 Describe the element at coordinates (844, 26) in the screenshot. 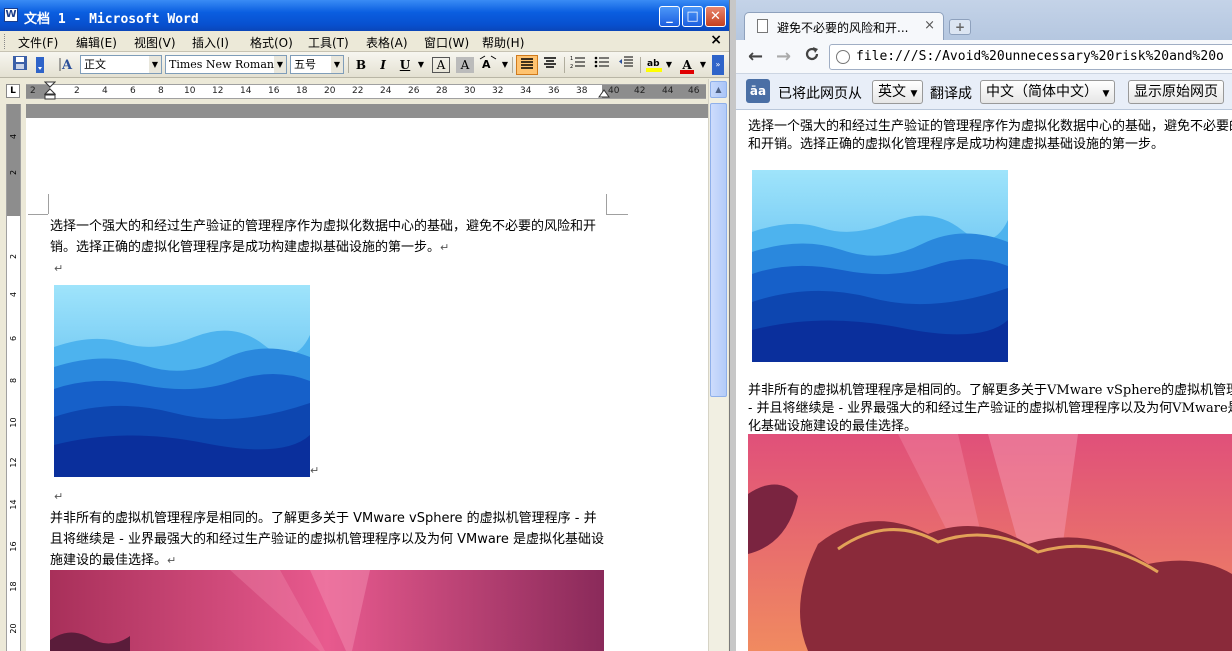

I see `browser-tab: 避免不必要的风险和开... ×` at that location.